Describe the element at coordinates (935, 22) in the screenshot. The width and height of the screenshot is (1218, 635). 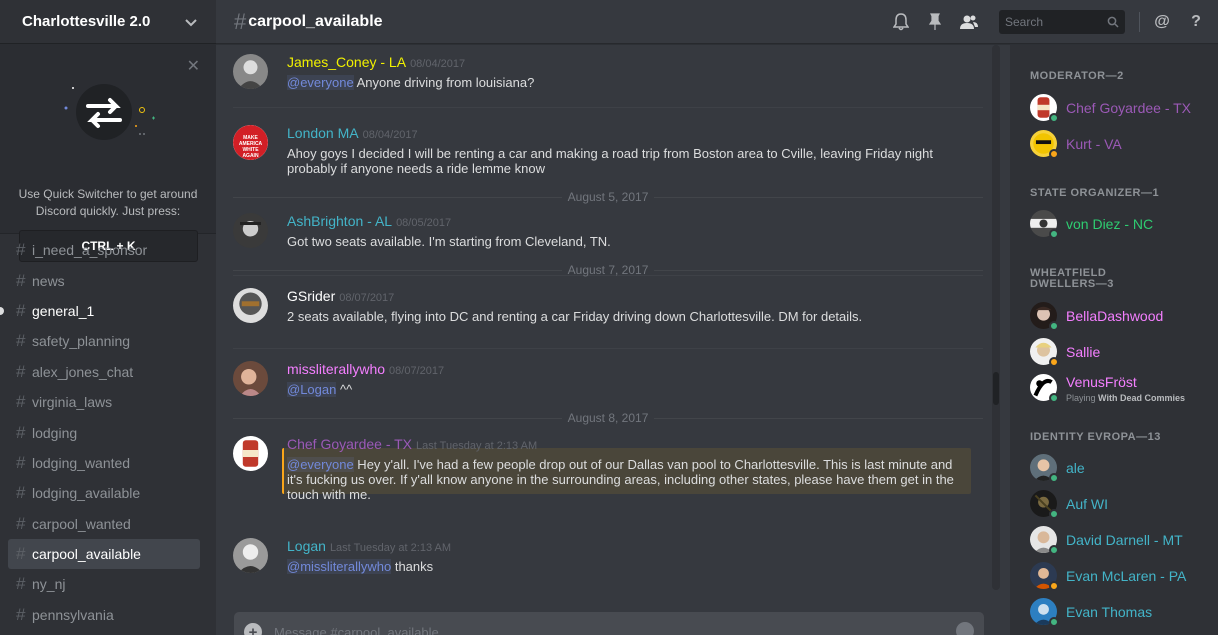
I see `pin-icon` at that location.